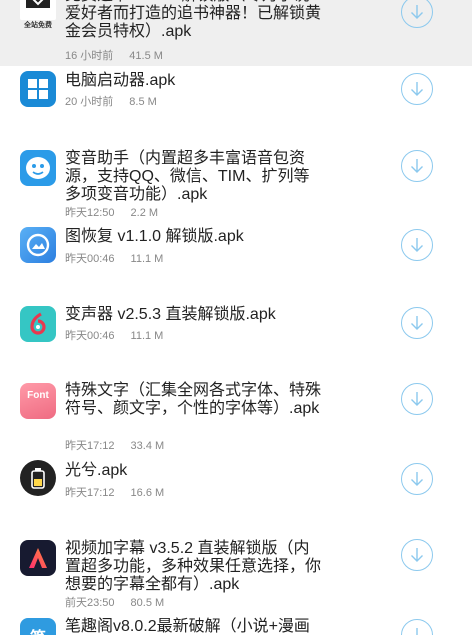  I want to click on list-item: 光兮.apk 昨天17:12 16.6 M, so click(236, 499).